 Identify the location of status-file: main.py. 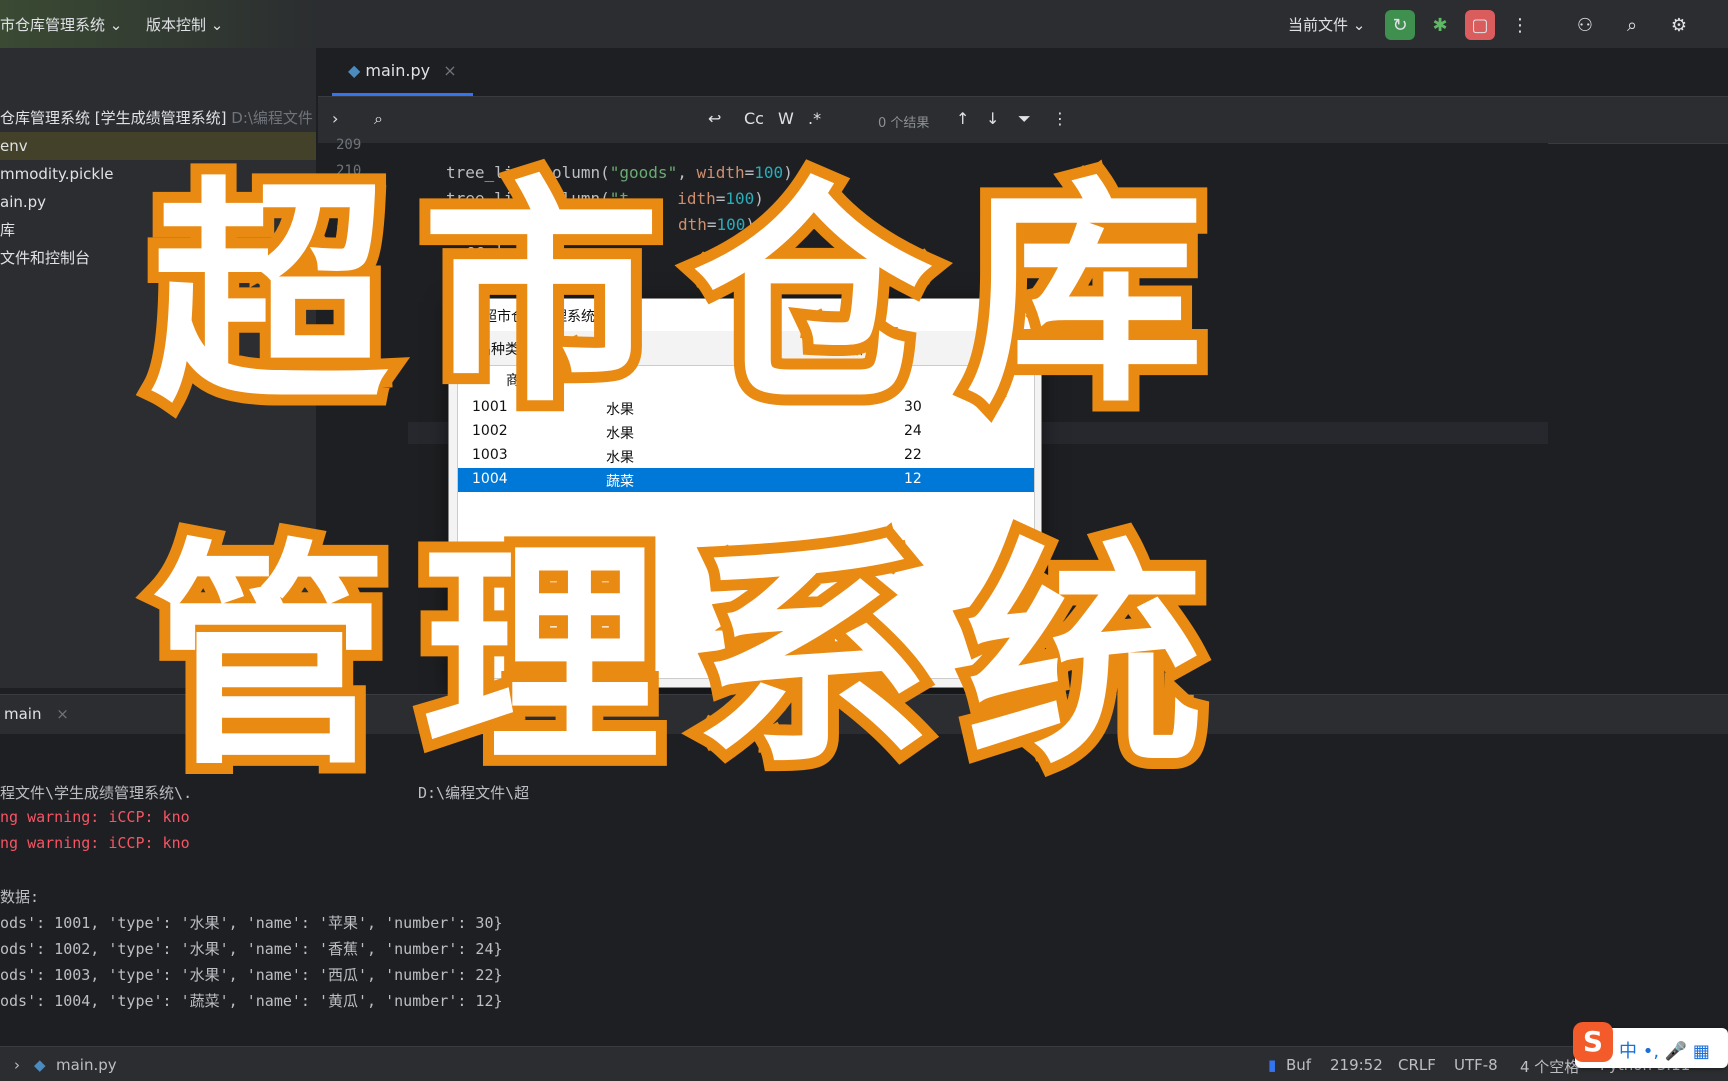
(86, 1065).